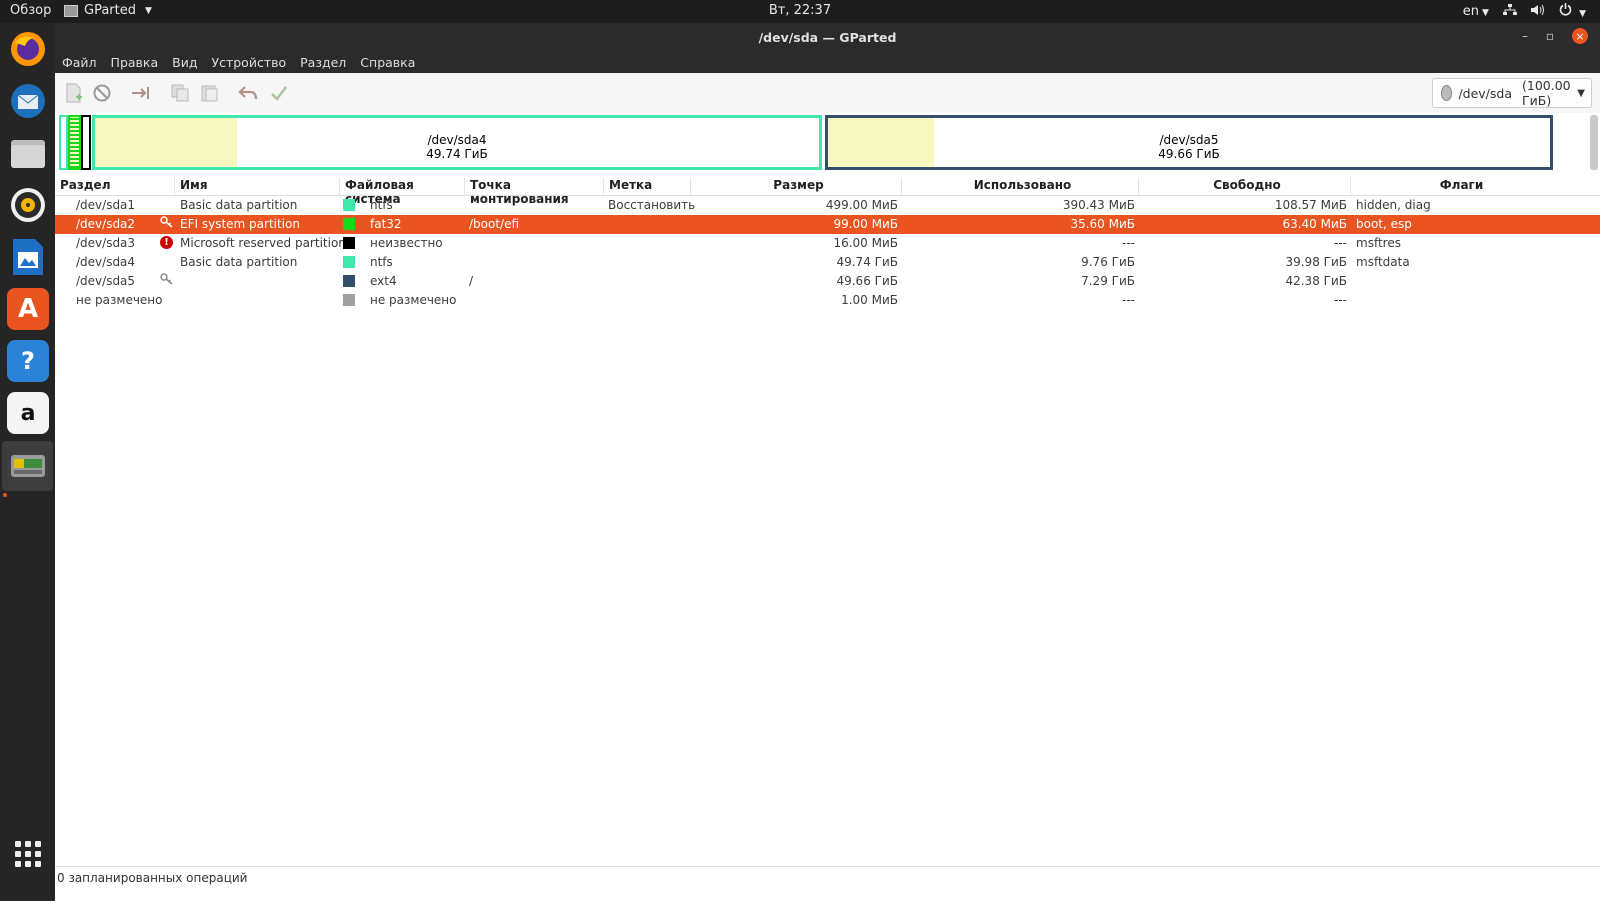 The height and width of the screenshot is (901, 1600). What do you see at coordinates (1378, 243) in the screenshot?
I see `cell-flags: msftres` at bounding box center [1378, 243].